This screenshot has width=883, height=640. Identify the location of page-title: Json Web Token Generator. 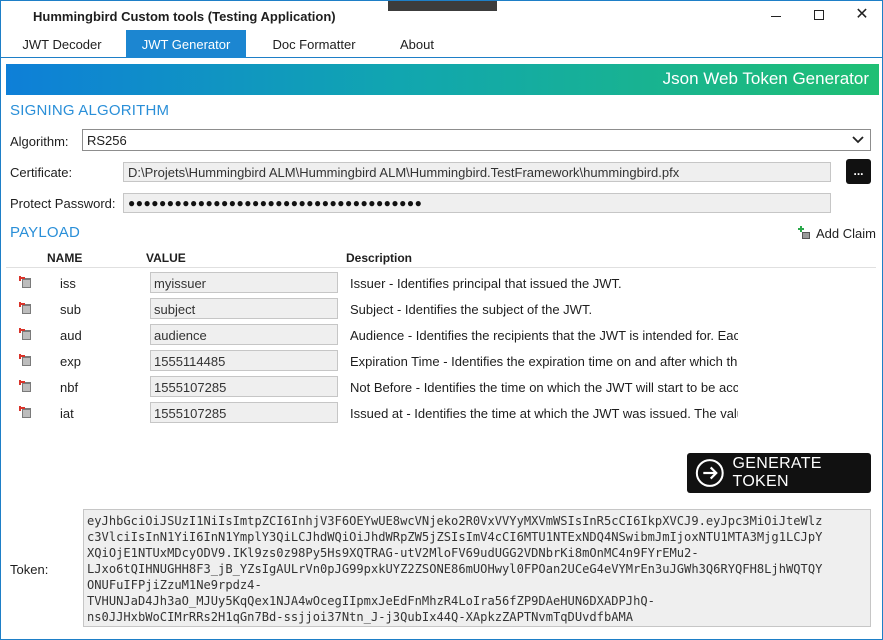
(765, 78).